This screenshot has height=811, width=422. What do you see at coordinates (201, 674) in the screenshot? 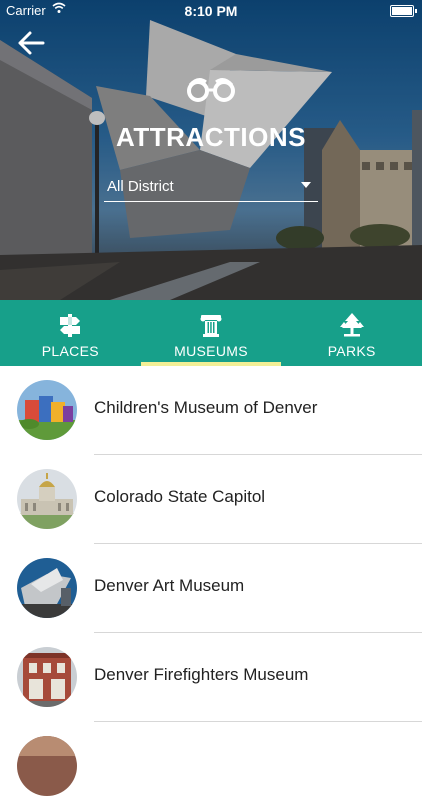
I see `list-item-title: Denver Firefighters Museum` at bounding box center [201, 674].